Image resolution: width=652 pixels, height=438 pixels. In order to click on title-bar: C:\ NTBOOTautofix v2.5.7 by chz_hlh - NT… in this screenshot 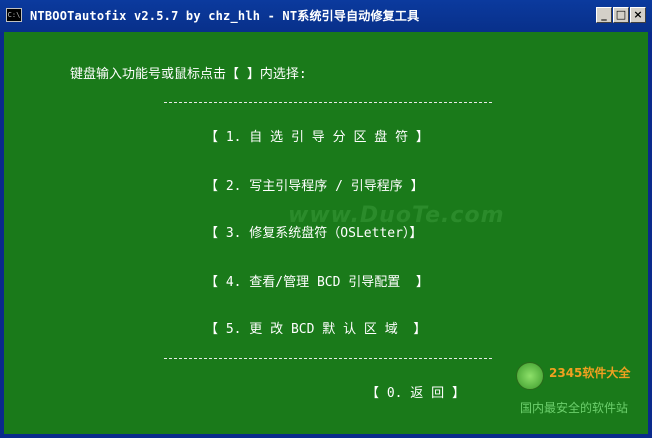, I will do `click(326, 16)`.